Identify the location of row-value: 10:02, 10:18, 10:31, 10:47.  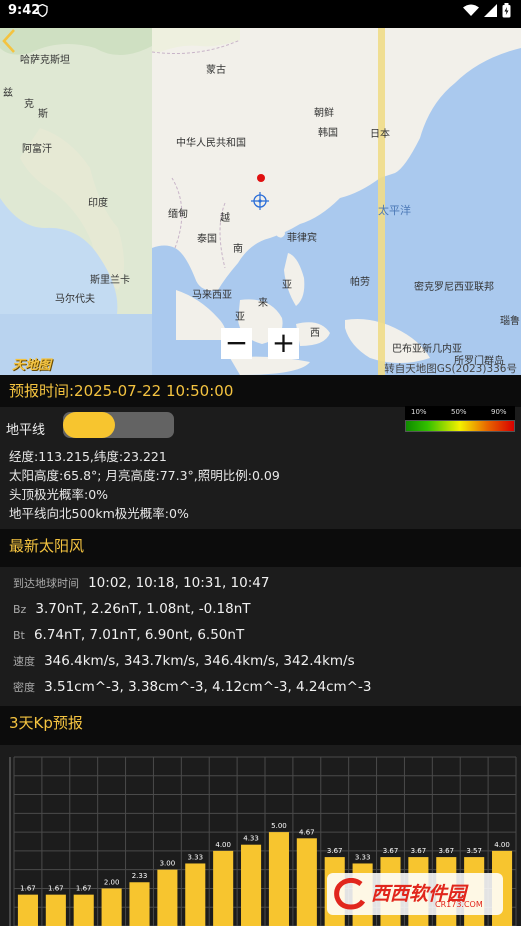
(179, 583).